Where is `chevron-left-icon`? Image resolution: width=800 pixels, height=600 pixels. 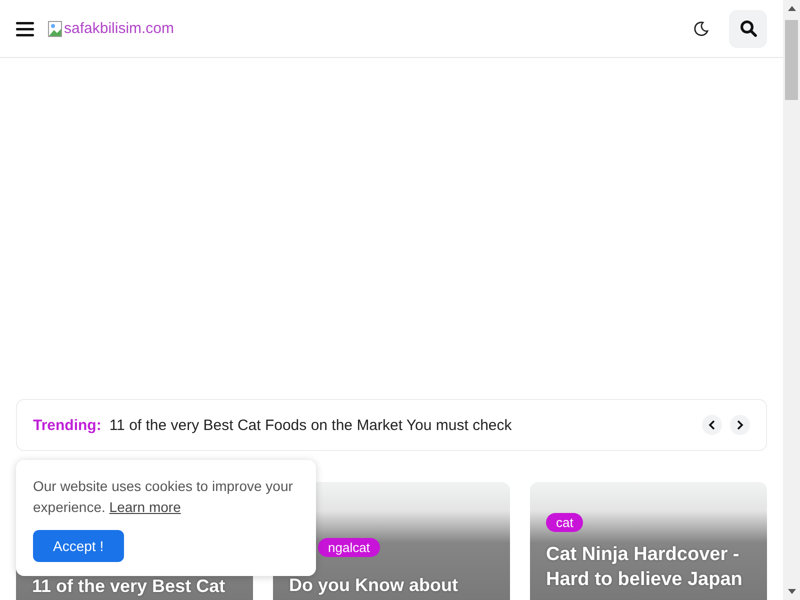 chevron-left-icon is located at coordinates (712, 425).